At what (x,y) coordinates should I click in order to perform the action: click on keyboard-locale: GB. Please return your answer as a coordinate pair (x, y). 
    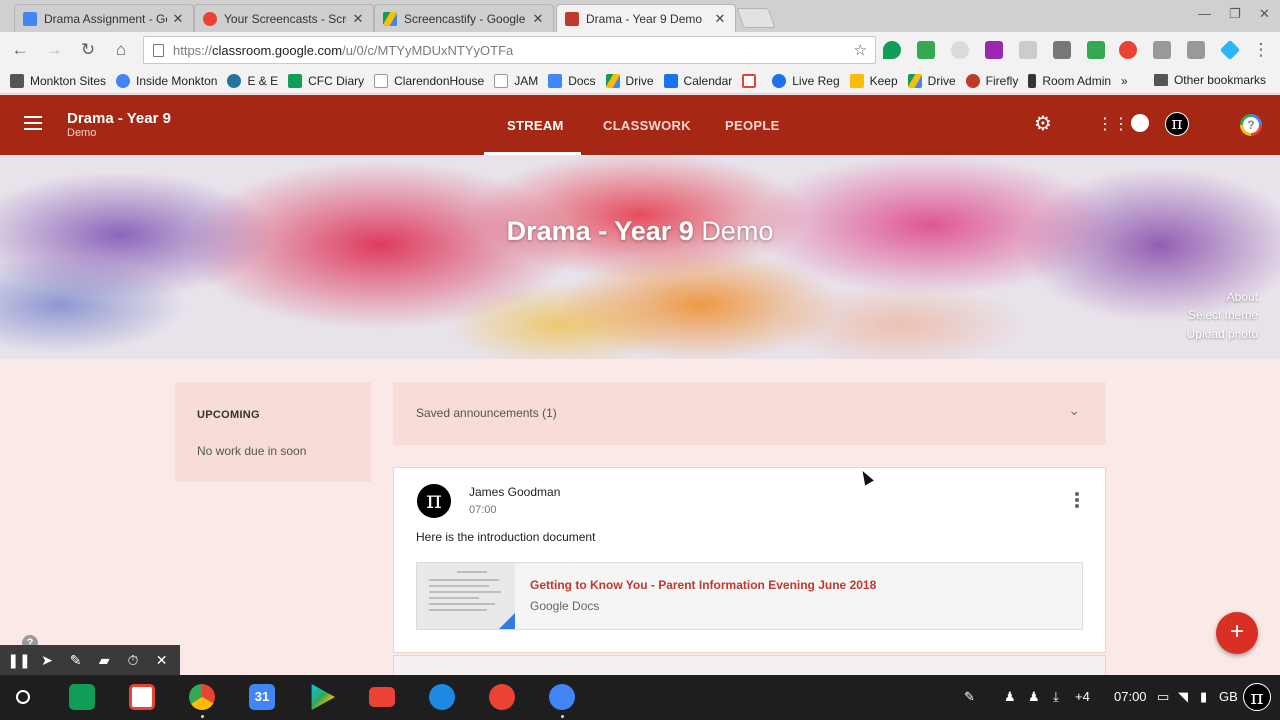
    Looking at the image, I should click on (1228, 696).